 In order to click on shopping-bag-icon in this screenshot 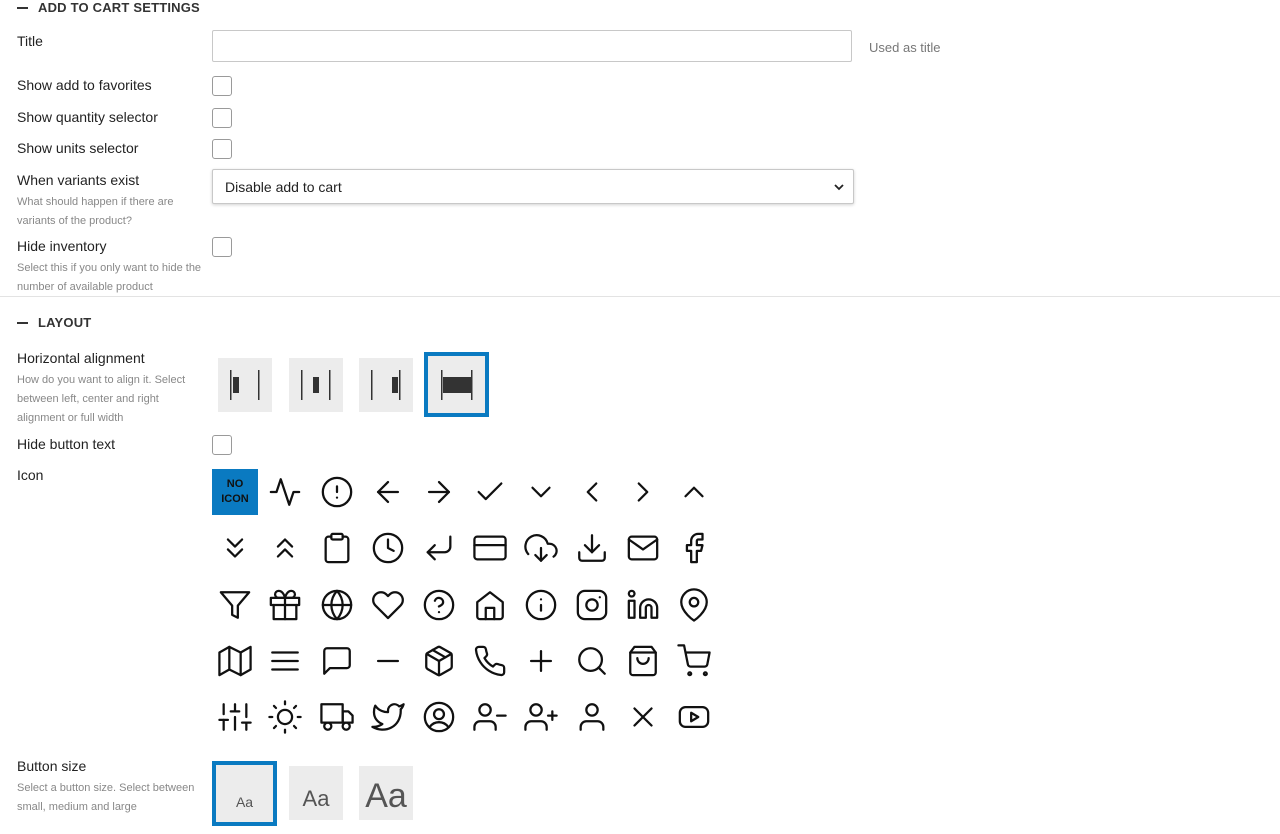, I will do `click(643, 661)`.